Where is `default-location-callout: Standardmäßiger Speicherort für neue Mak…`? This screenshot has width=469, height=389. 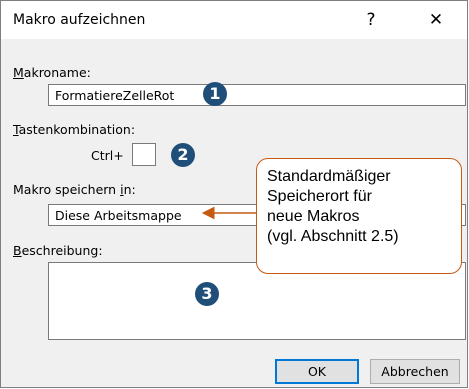
default-location-callout: Standardmäßiger Speicherort für neue Mak… is located at coordinates (359, 216).